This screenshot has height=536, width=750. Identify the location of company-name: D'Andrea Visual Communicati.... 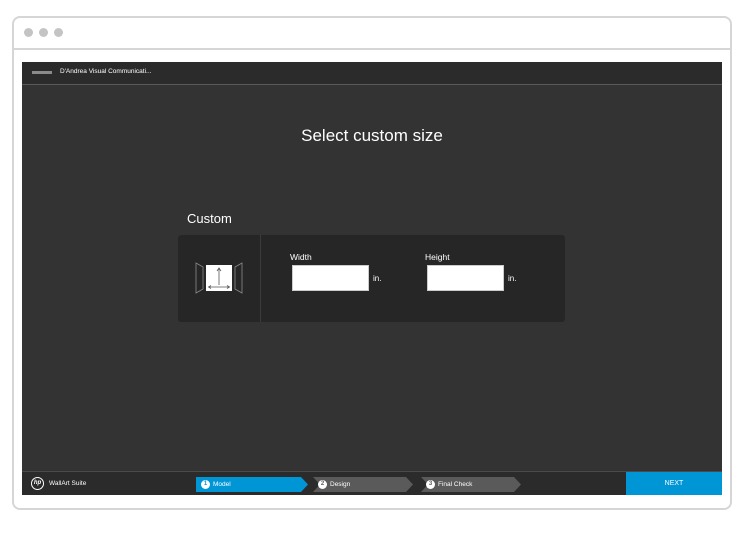
(106, 71).